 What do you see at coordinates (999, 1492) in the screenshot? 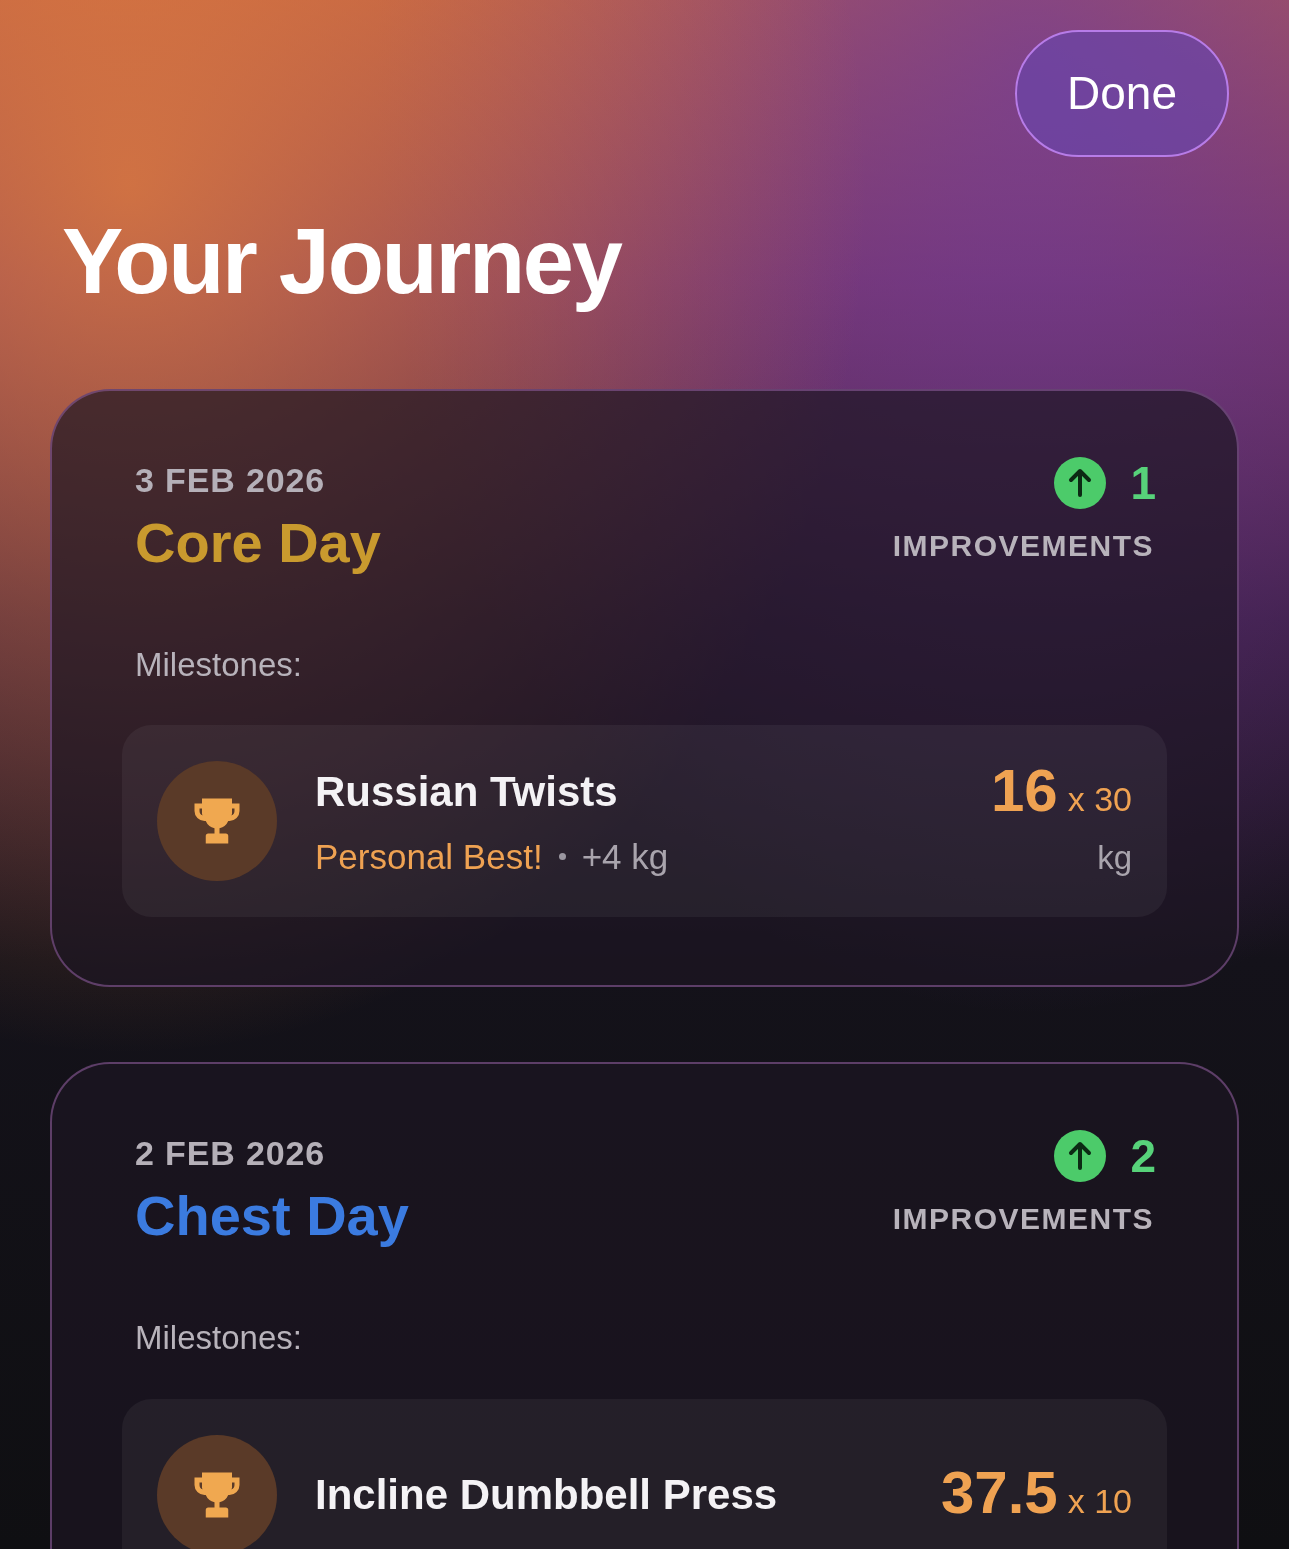
I see `weight-value: 37.5` at bounding box center [999, 1492].